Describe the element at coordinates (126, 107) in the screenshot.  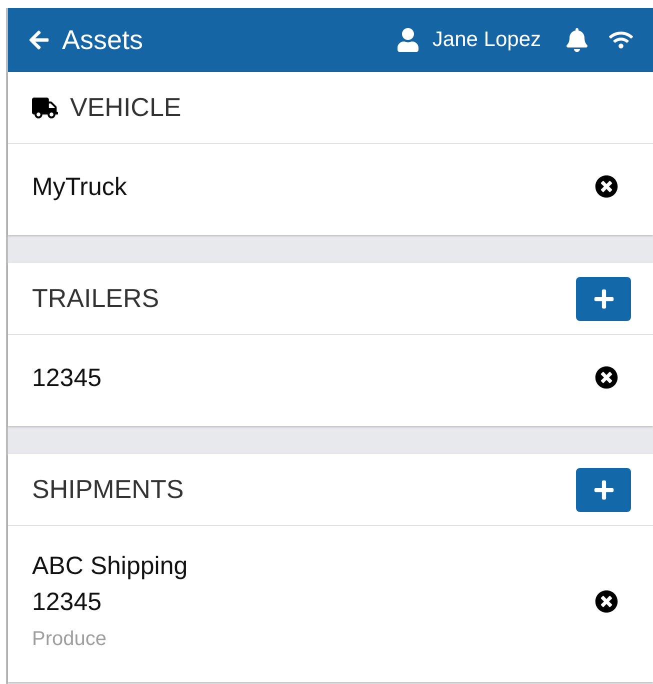
I see `section-heading: VEHICLE` at that location.